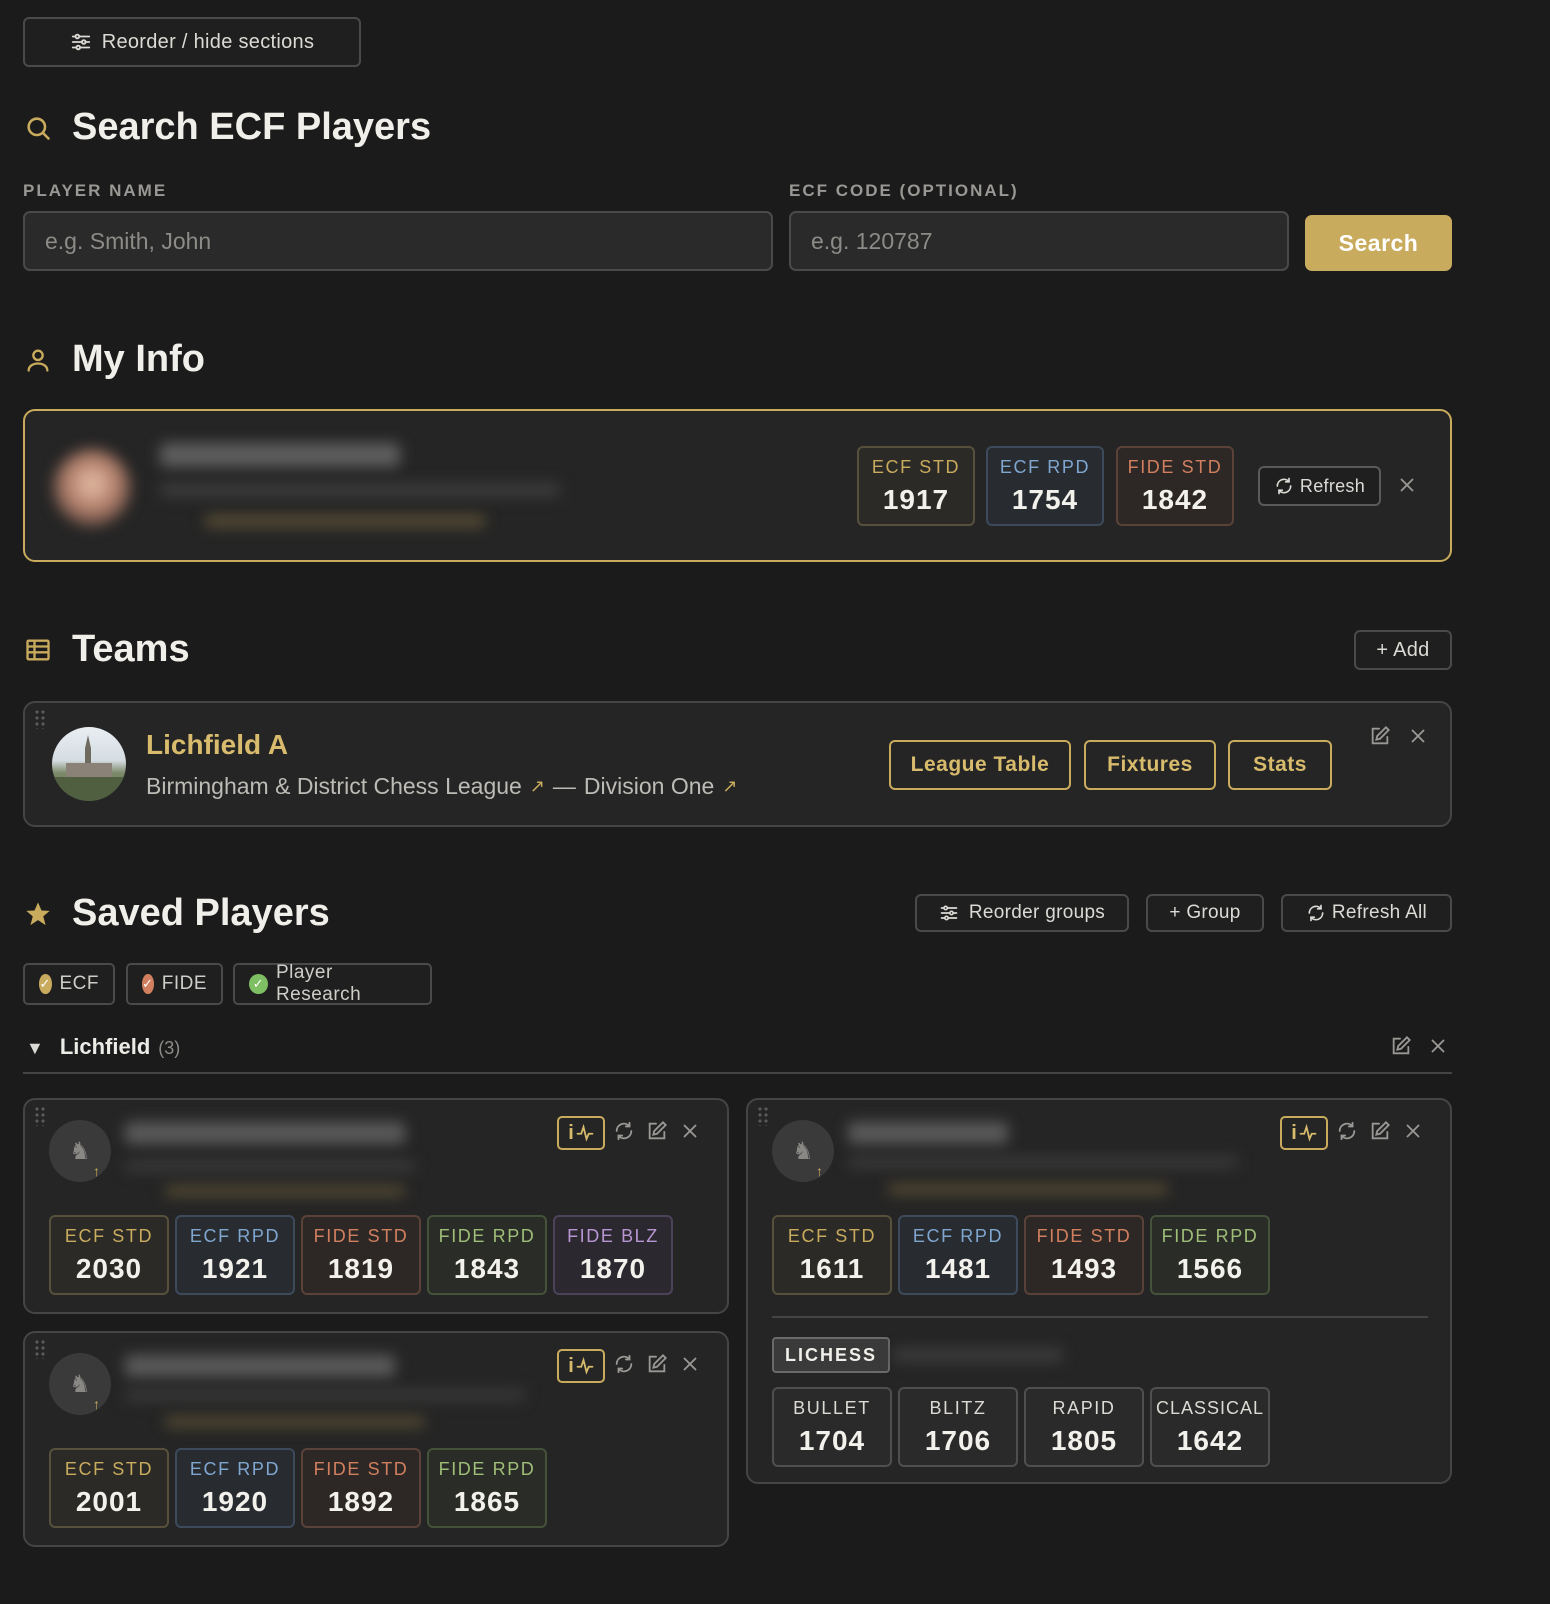  Describe the element at coordinates (334, 786) in the screenshot. I see `league-link: Birmingham & District Chess League` at that location.